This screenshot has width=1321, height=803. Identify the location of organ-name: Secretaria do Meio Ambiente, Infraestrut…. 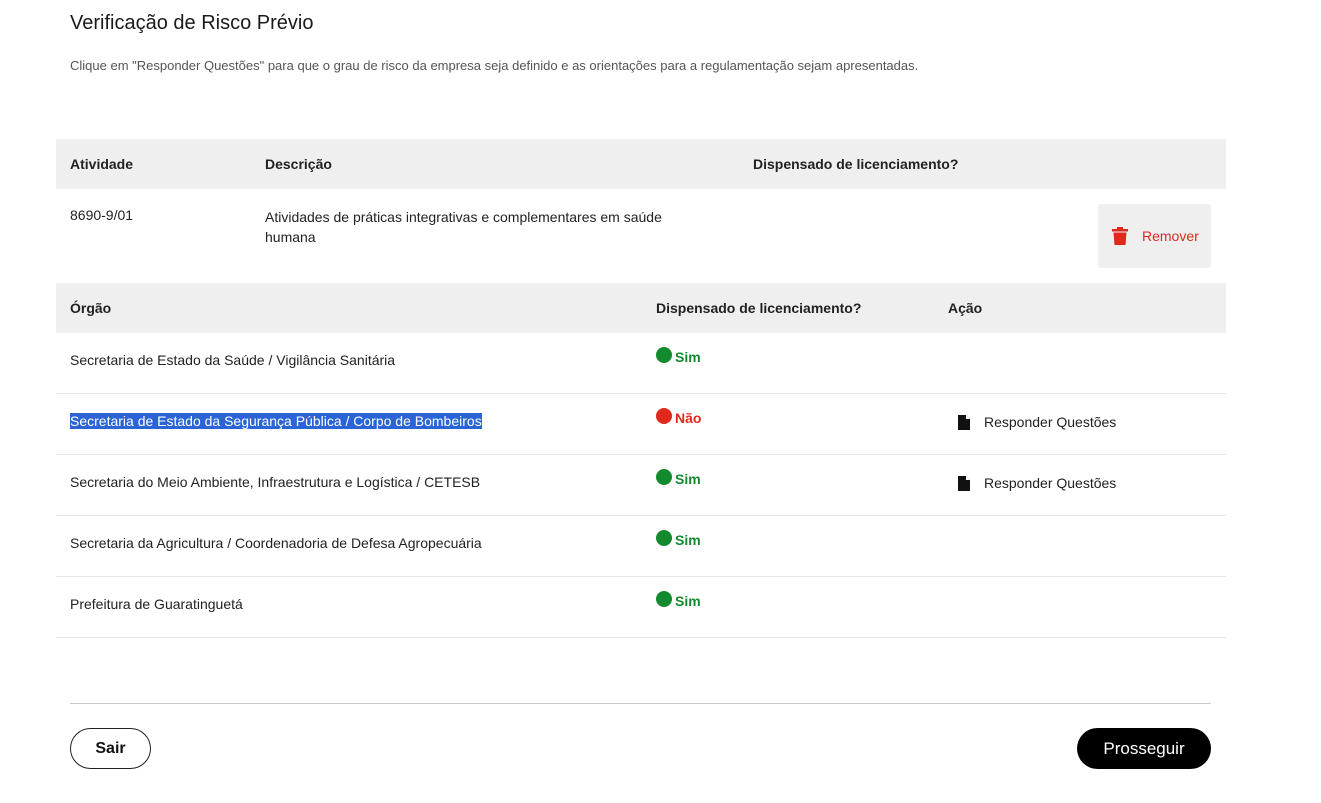
(275, 482).